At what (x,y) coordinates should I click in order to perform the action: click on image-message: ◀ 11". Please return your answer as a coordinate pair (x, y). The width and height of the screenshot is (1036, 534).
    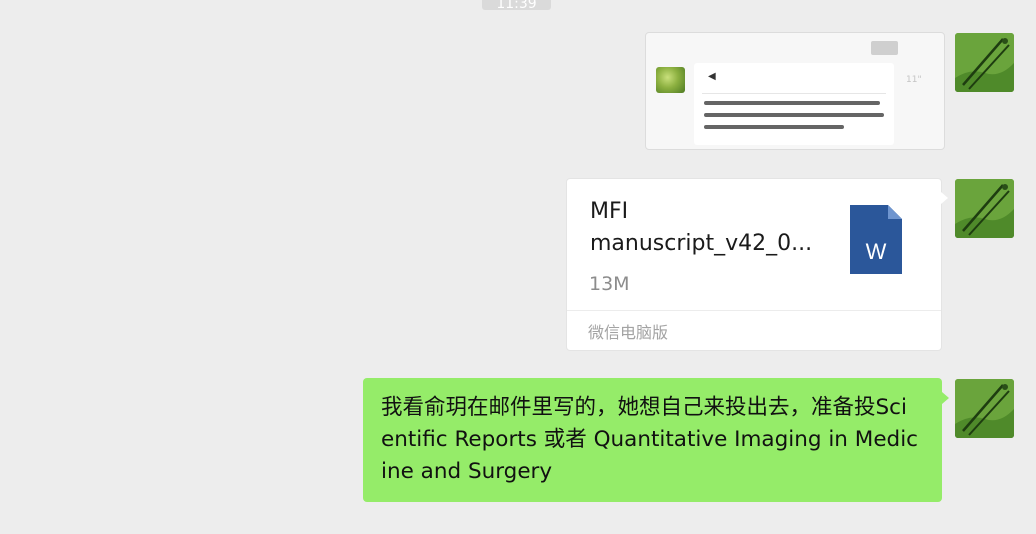
    Looking at the image, I should click on (795, 91).